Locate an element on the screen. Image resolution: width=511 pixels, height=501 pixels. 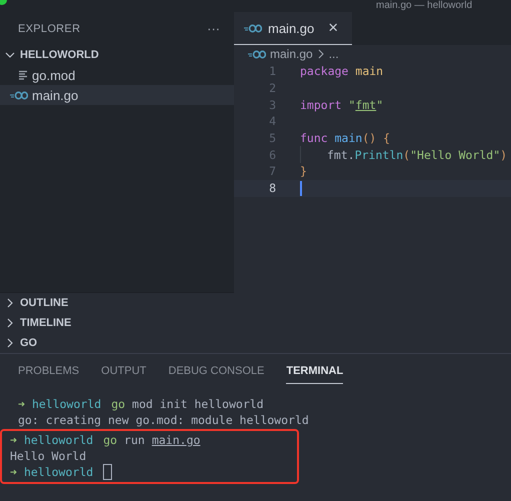
code-line: 4 is located at coordinates (272, 121).